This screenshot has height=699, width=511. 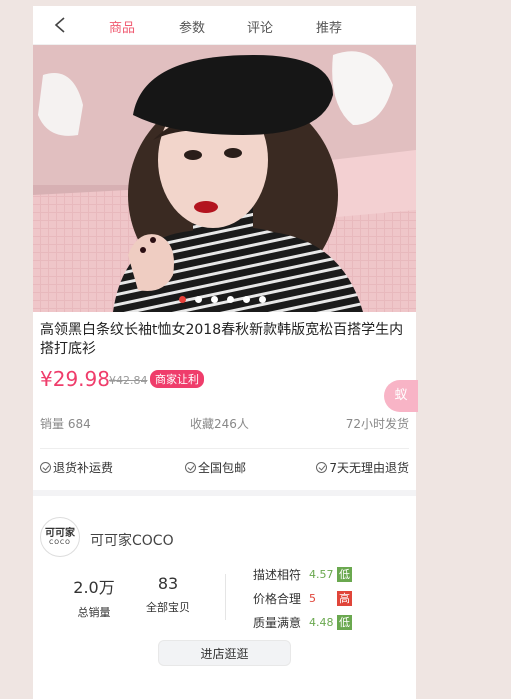 I want to click on original-price: ¥42.84, so click(x=128, y=380).